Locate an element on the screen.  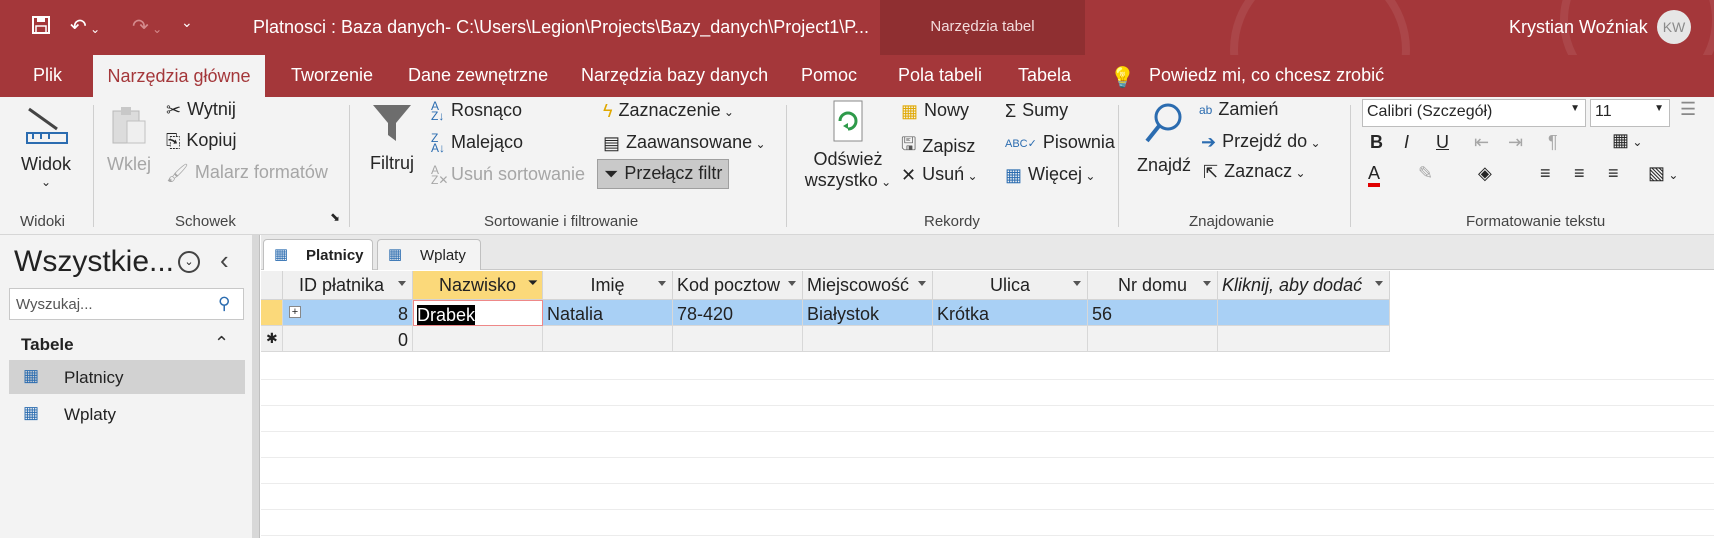
sort-ascending-button: A Z↓ Rosnąco is located at coordinates (476, 111).